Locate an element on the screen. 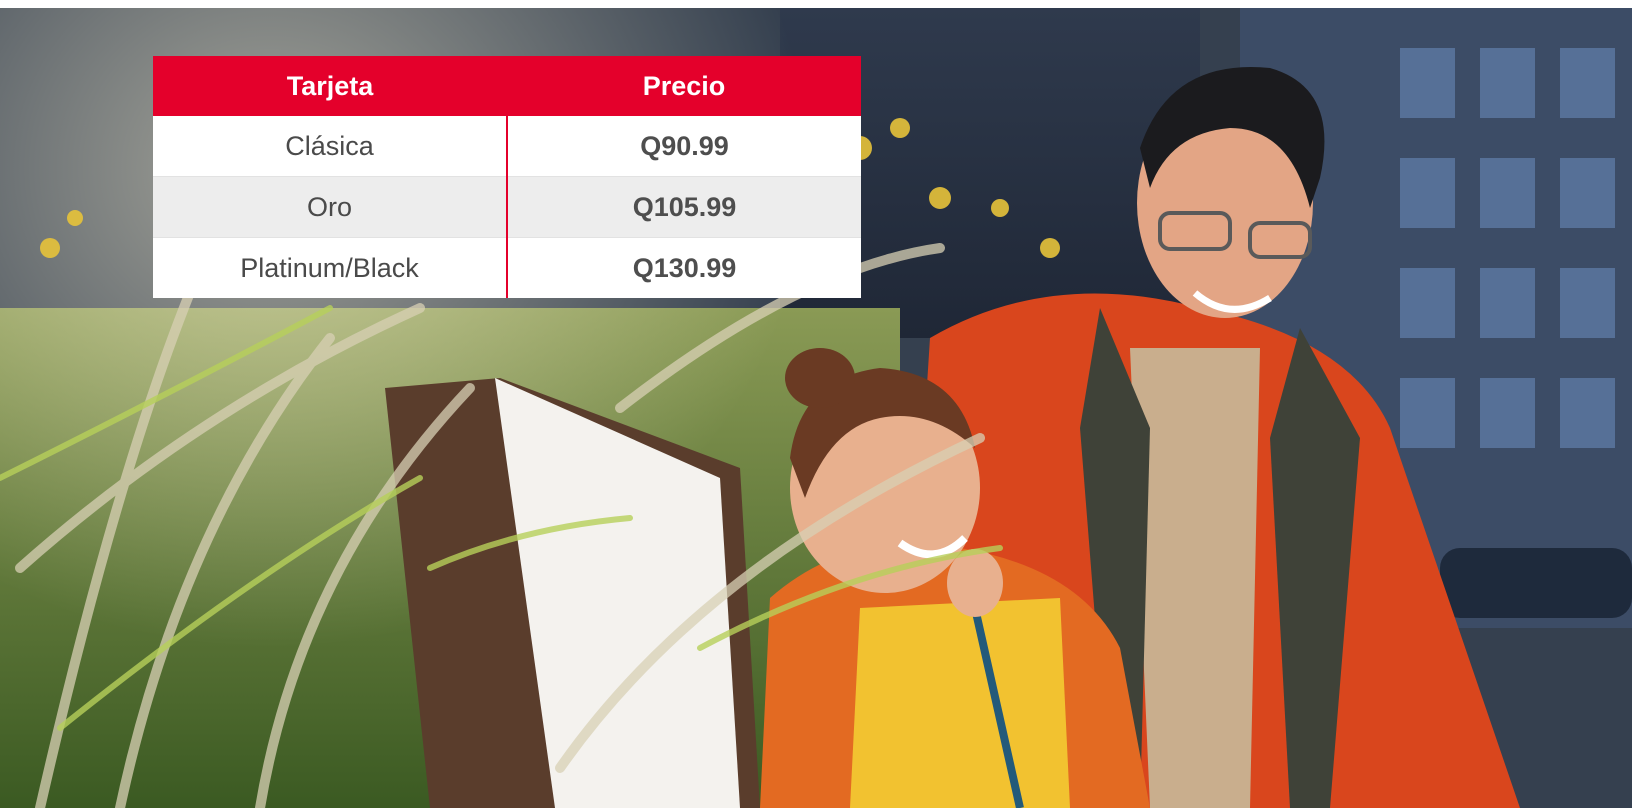 The height and width of the screenshot is (808, 1632). table-header-row: Tarjeta Precio is located at coordinates (507, 86).